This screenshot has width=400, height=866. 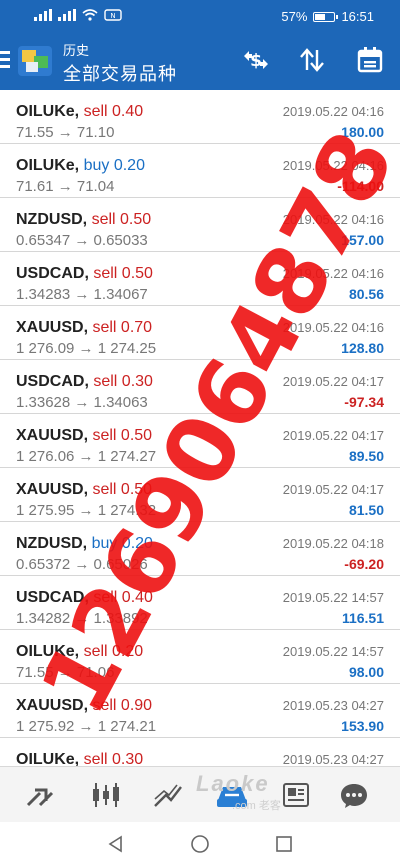 I want to click on trade-prices: 1 276.09 → 1 274.25, so click(x=86, y=348).